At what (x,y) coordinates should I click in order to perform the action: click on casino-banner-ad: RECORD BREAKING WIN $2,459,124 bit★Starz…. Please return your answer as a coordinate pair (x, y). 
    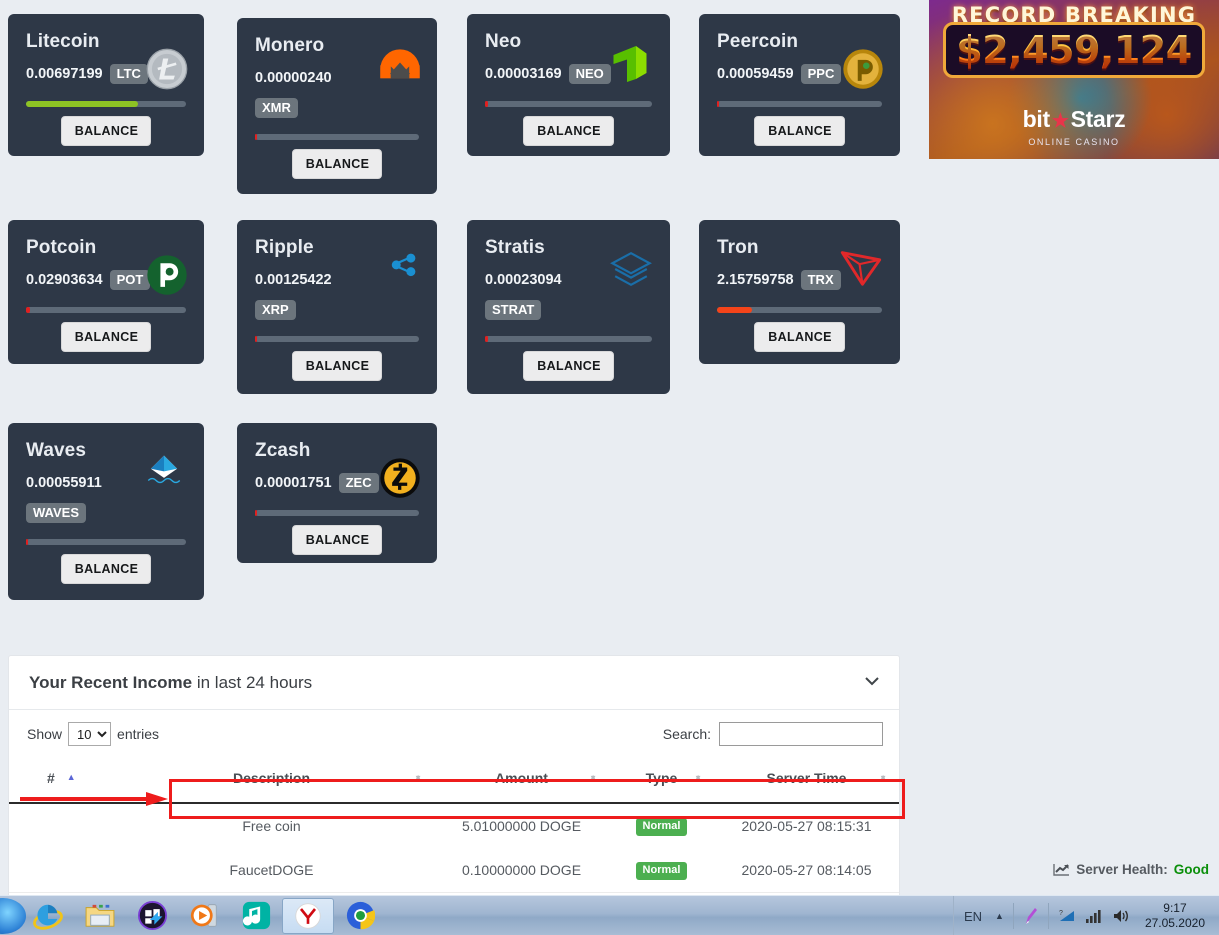
    Looking at the image, I should click on (1074, 79).